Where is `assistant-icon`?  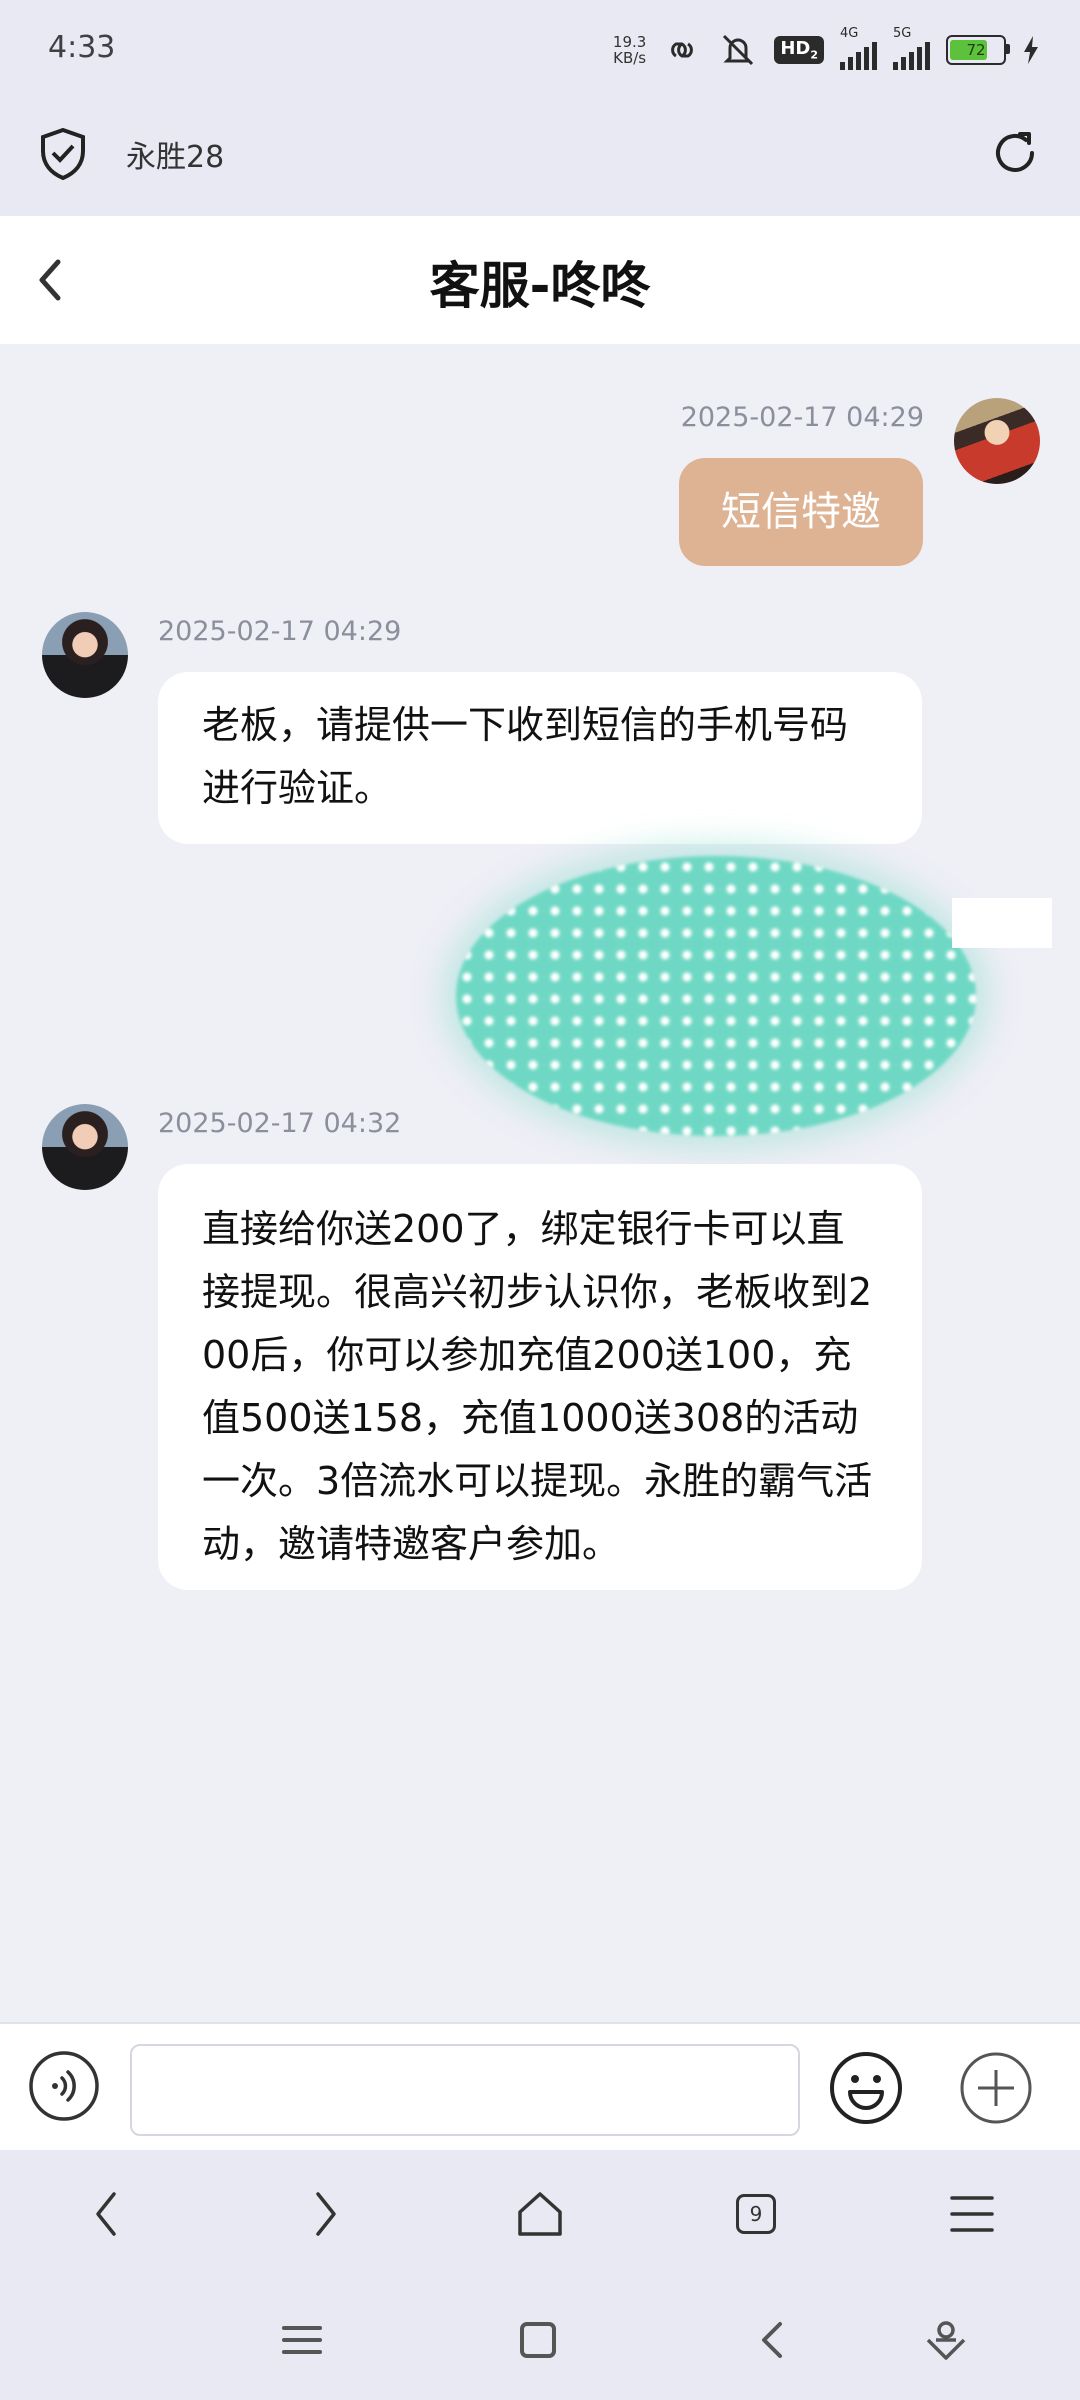
assistant-icon is located at coordinates (946, 2340).